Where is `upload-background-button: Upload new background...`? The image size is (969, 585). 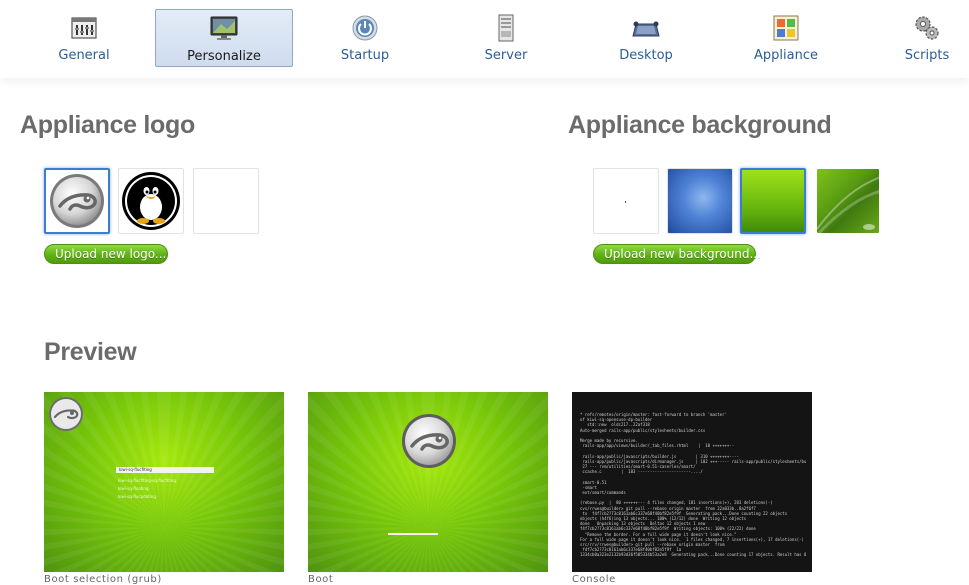 upload-background-button: Upload new background... is located at coordinates (677, 254).